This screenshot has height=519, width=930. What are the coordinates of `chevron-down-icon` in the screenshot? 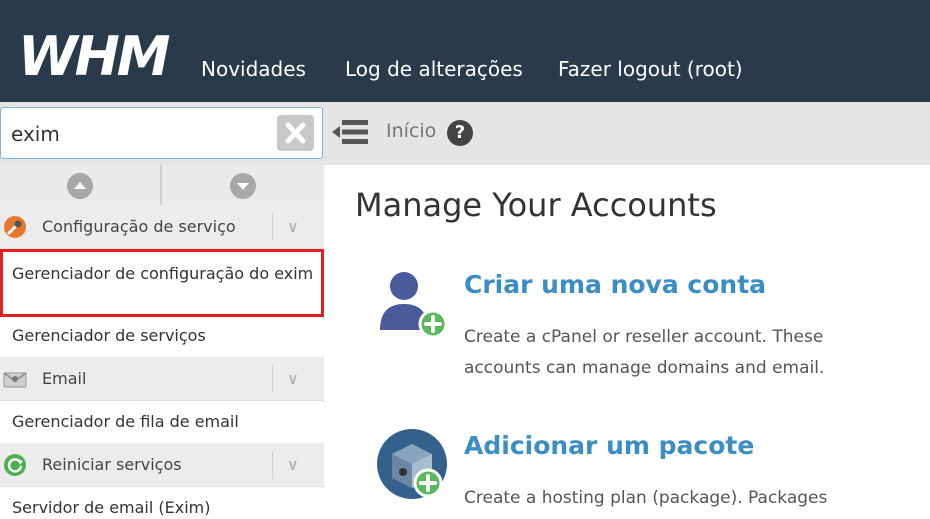 It's located at (243, 186).